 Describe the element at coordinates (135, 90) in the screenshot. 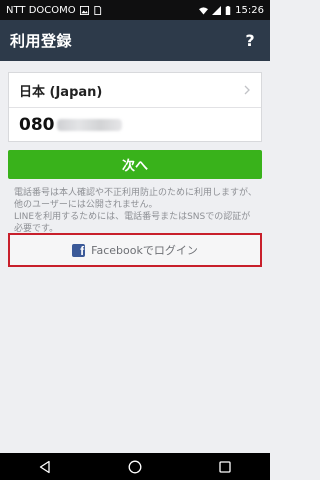

I see `country-selector: 日本 (Japan)` at that location.